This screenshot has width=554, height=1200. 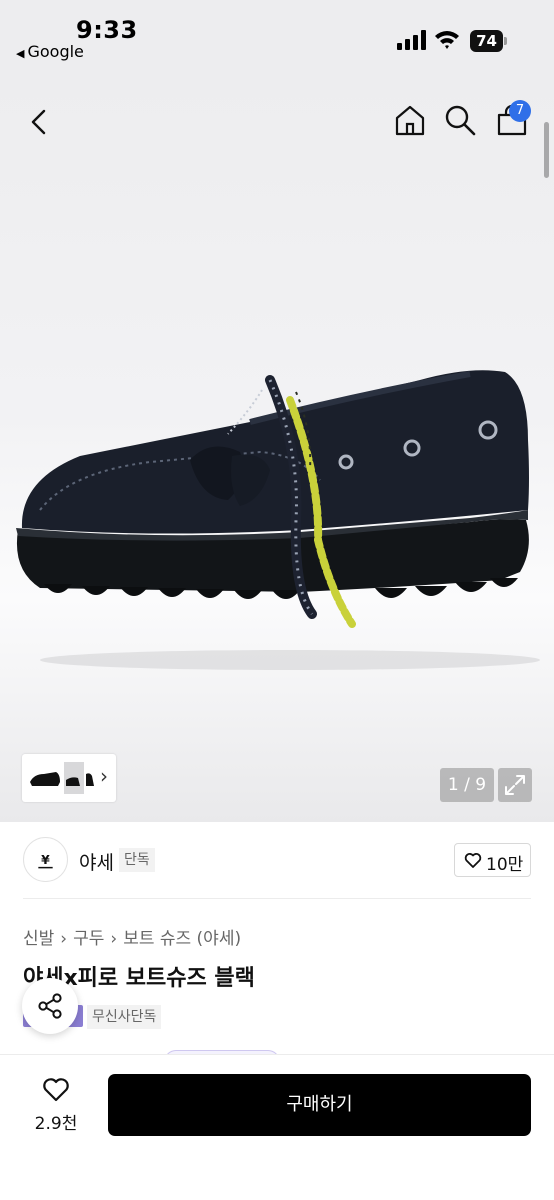 I want to click on battery-level: 74, so click(x=486, y=41).